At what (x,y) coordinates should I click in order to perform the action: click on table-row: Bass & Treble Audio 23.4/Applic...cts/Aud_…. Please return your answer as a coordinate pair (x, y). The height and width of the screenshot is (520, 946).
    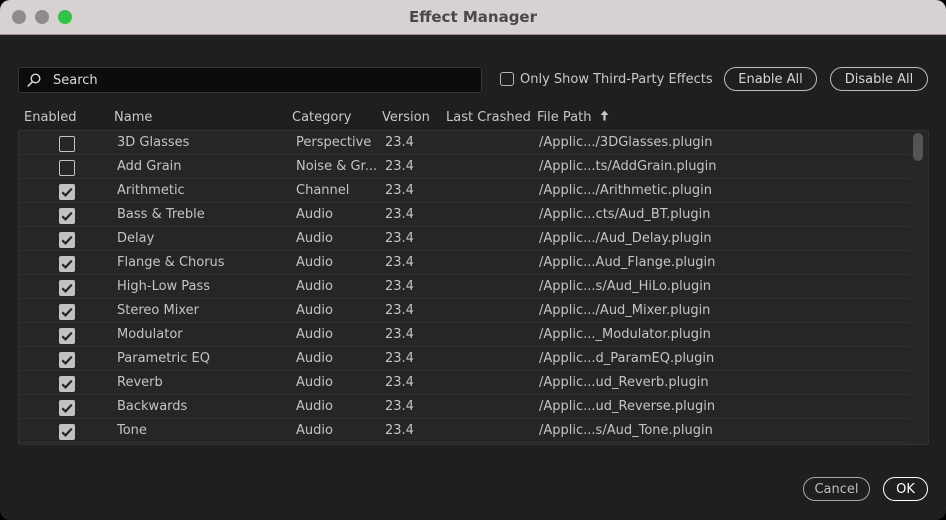
    Looking at the image, I should click on (464, 215).